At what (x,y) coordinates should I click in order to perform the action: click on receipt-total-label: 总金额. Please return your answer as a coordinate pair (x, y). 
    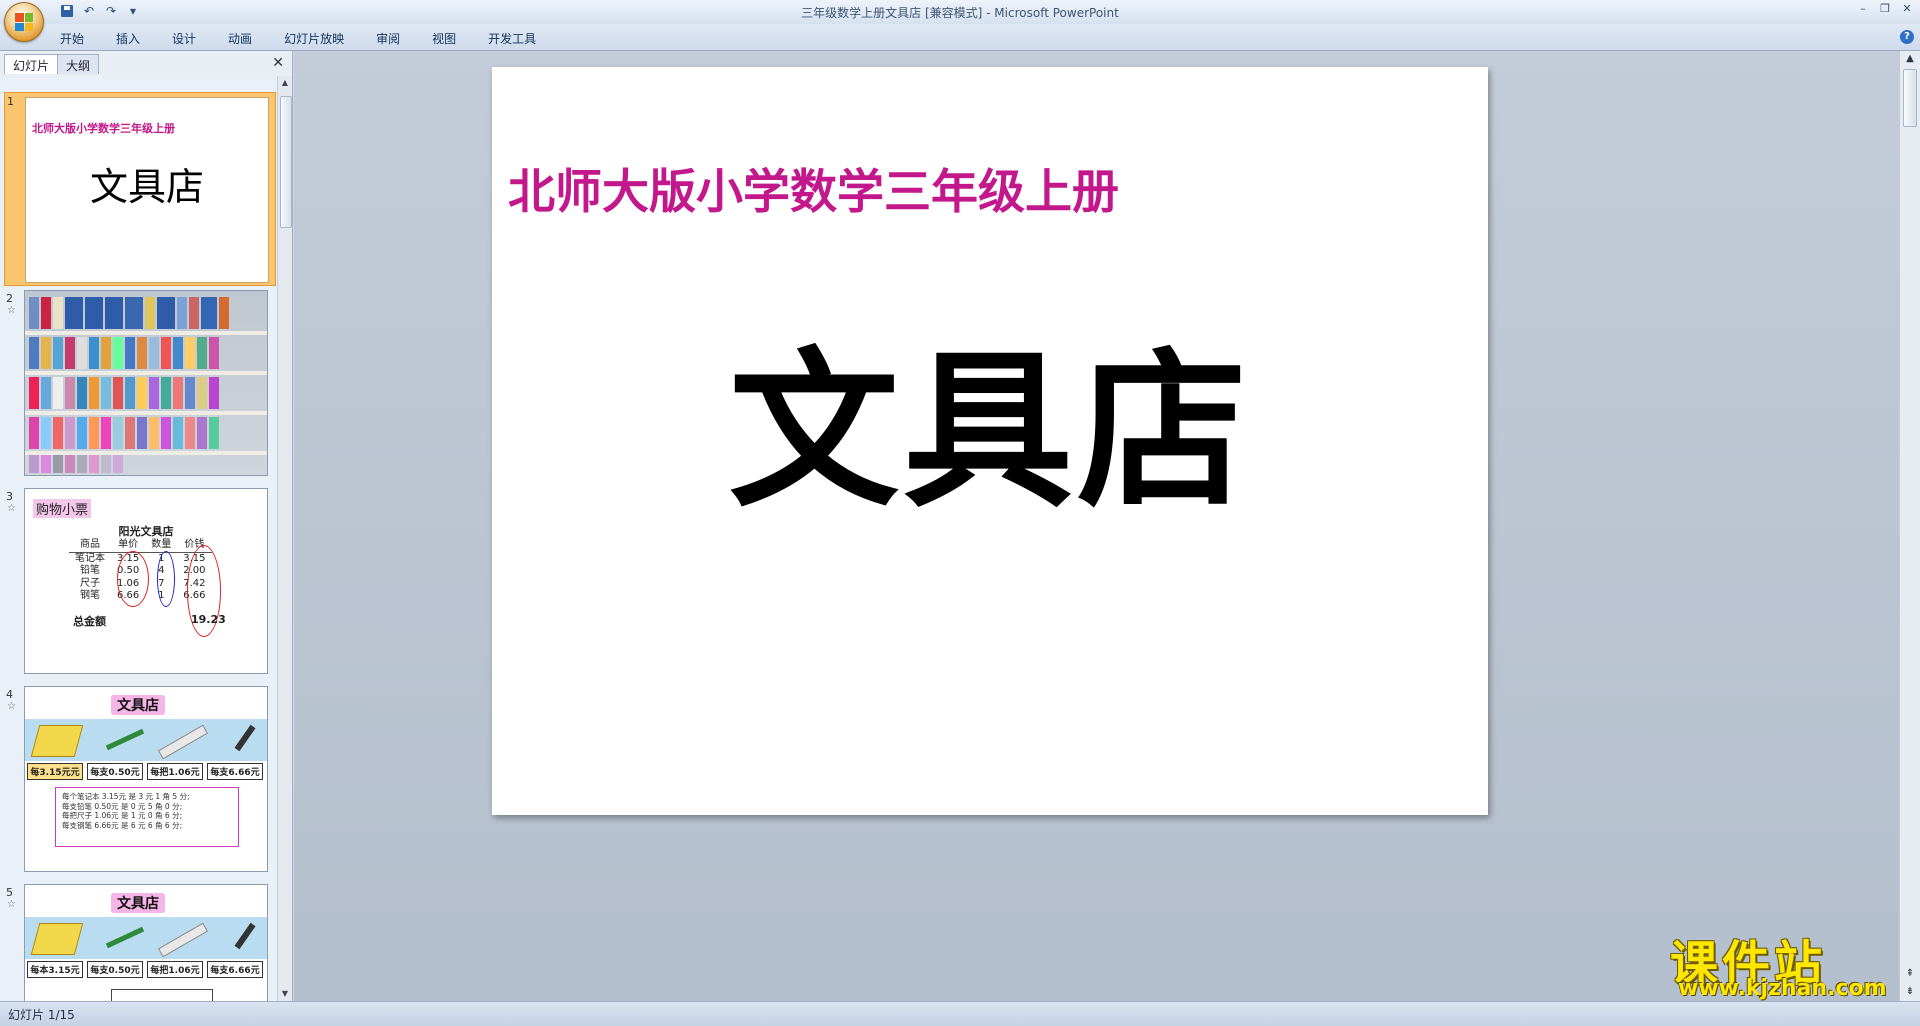
    Looking at the image, I should click on (89, 621).